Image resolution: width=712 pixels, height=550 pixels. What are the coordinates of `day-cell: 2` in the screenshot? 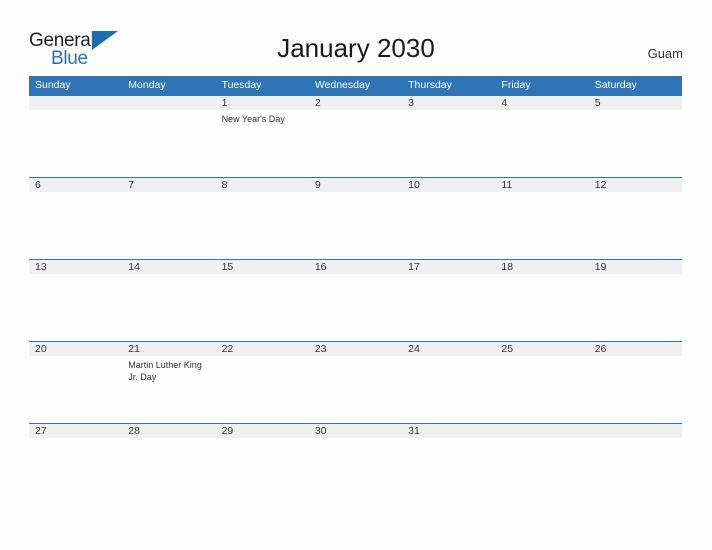 It's located at (355, 136).